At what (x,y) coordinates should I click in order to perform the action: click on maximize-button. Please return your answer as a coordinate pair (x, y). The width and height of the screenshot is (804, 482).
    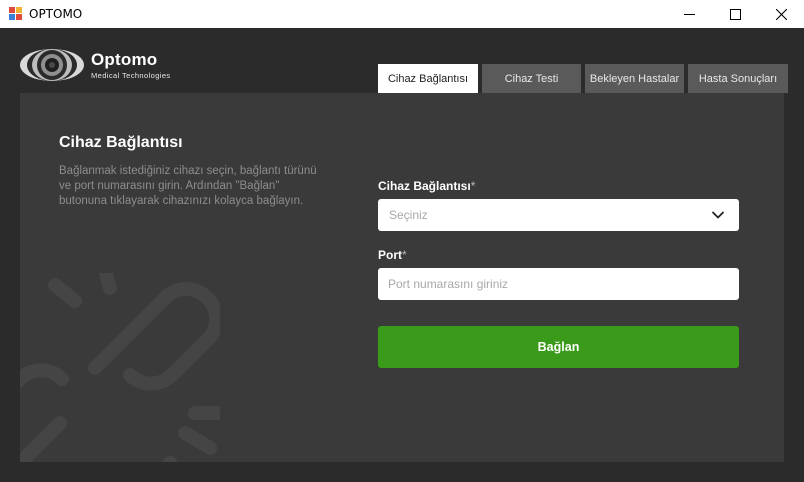
    Looking at the image, I should click on (735, 14).